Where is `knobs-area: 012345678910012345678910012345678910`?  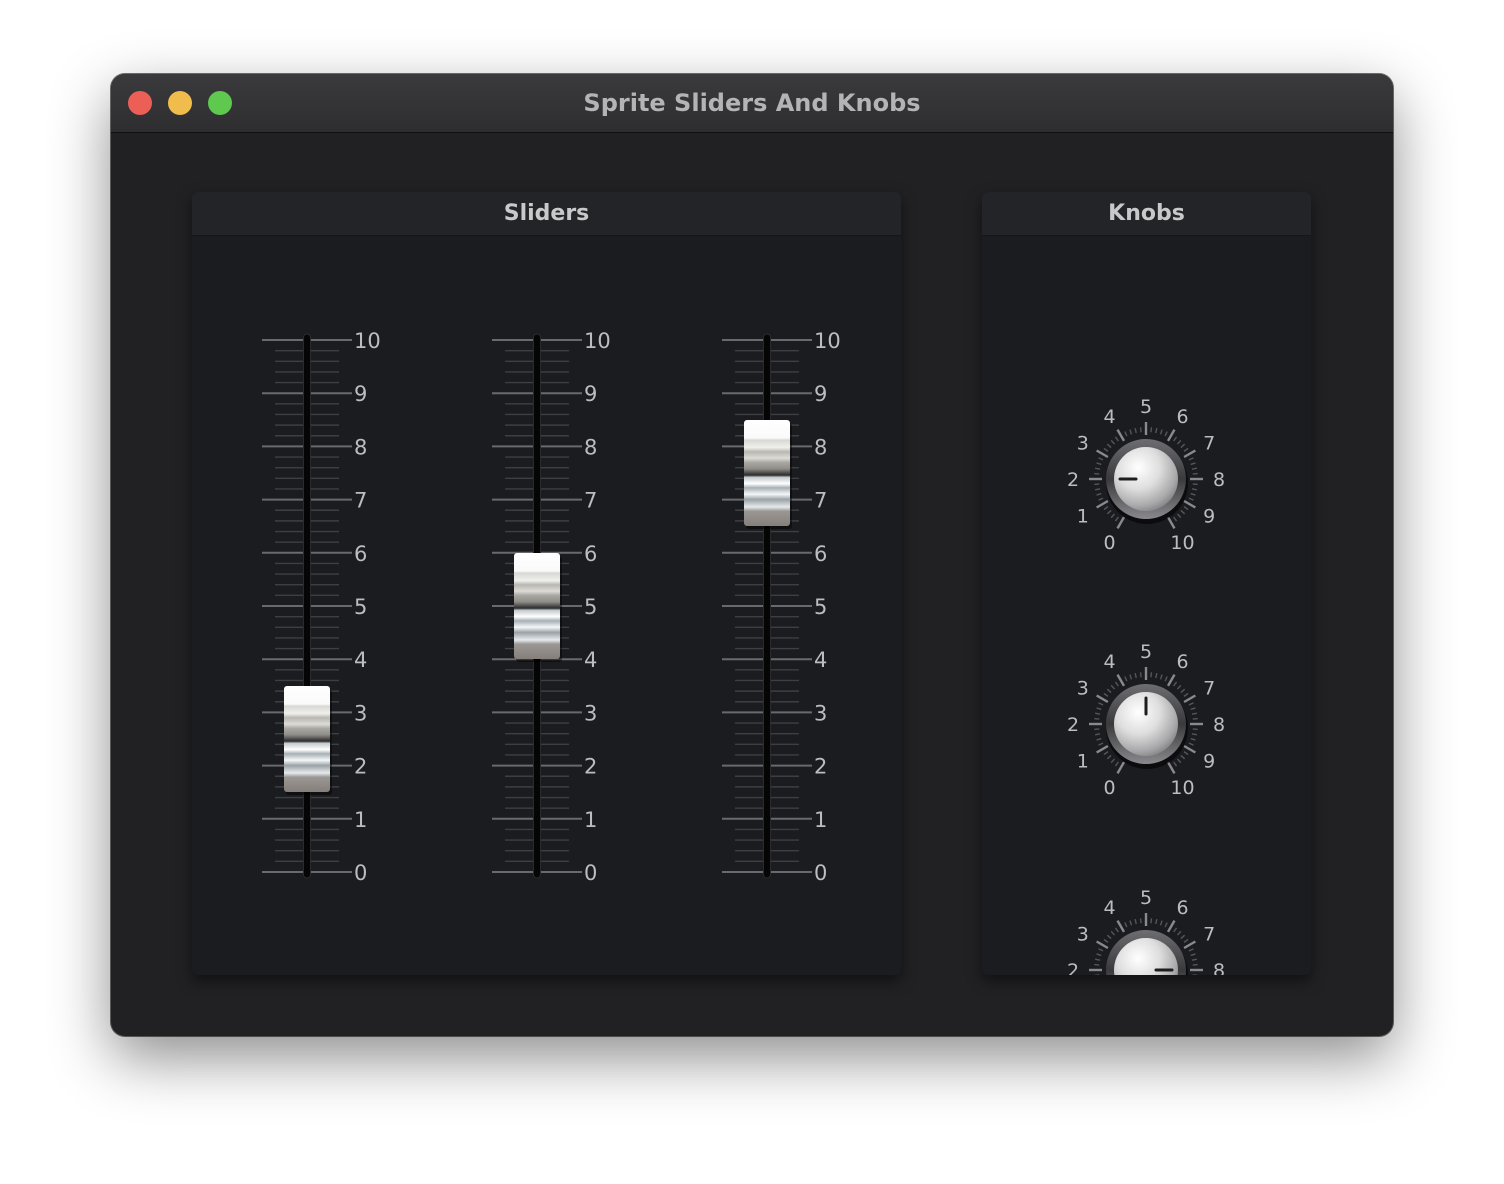
knobs-area: 012345678910012345678910012345678910 is located at coordinates (1146, 685).